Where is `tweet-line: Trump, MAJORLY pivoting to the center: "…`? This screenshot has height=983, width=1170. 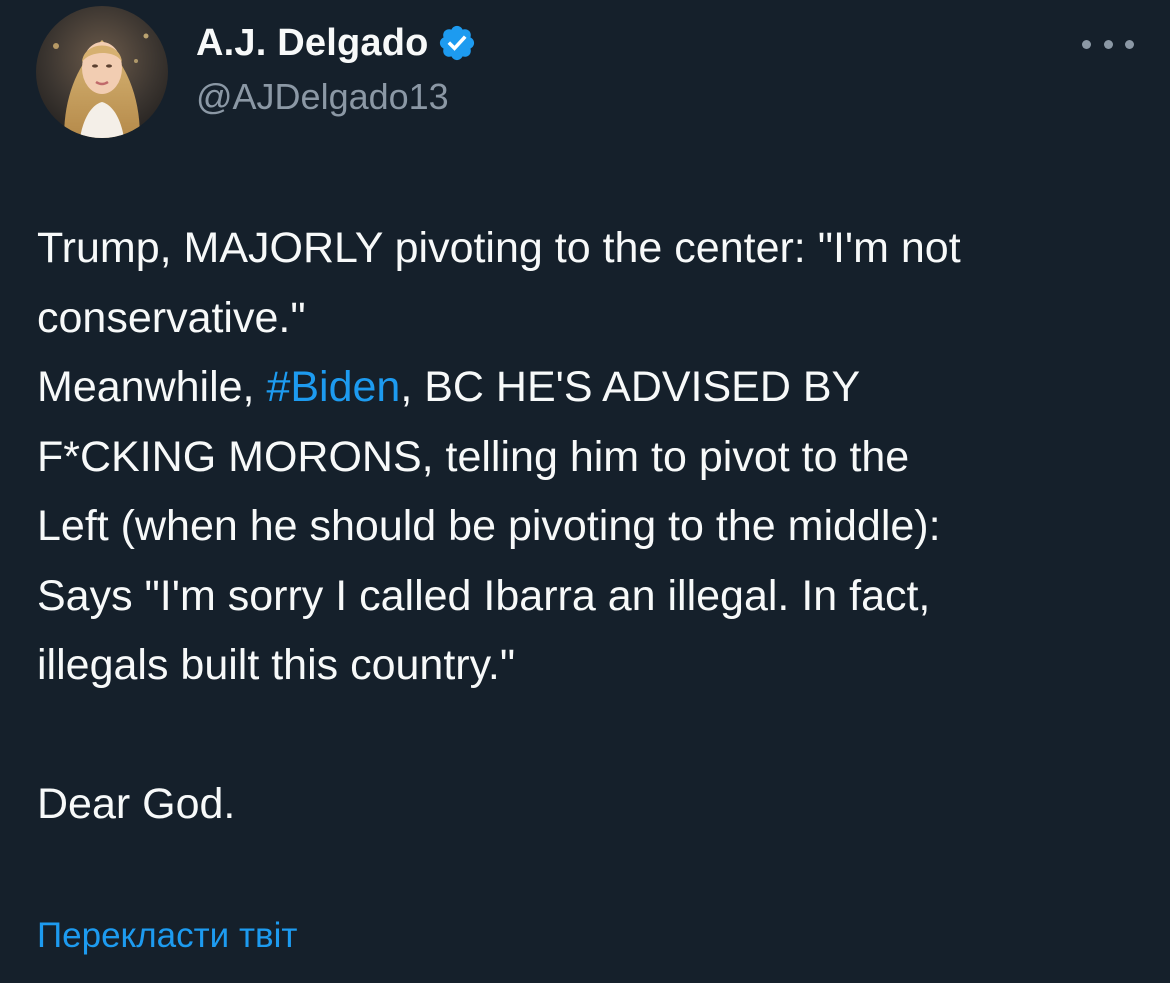
tweet-line: Trump, MAJORLY pivoting to the center: "… is located at coordinates (499, 248).